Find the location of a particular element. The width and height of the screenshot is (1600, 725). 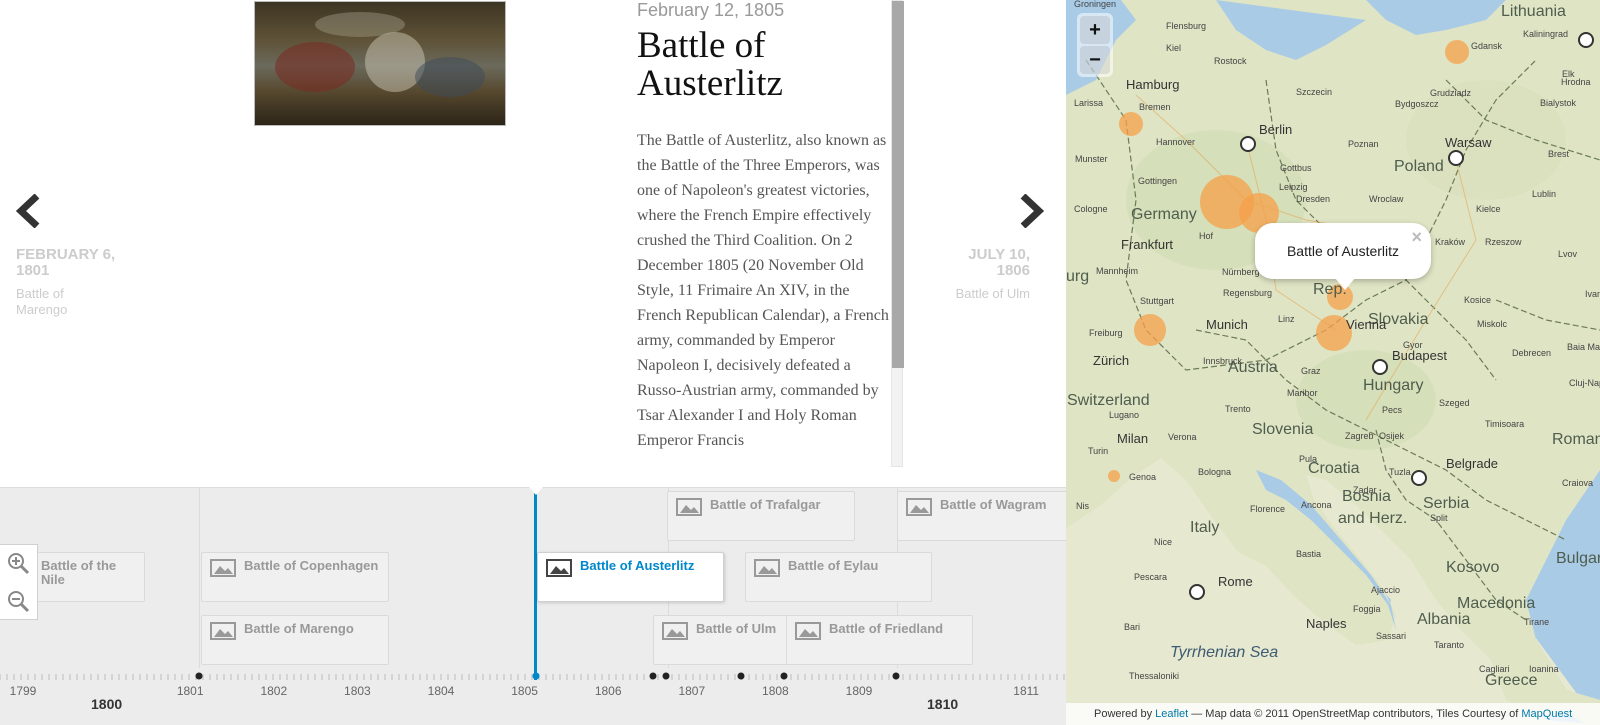

map-town-label: Lugano is located at coordinates (1124, 415).